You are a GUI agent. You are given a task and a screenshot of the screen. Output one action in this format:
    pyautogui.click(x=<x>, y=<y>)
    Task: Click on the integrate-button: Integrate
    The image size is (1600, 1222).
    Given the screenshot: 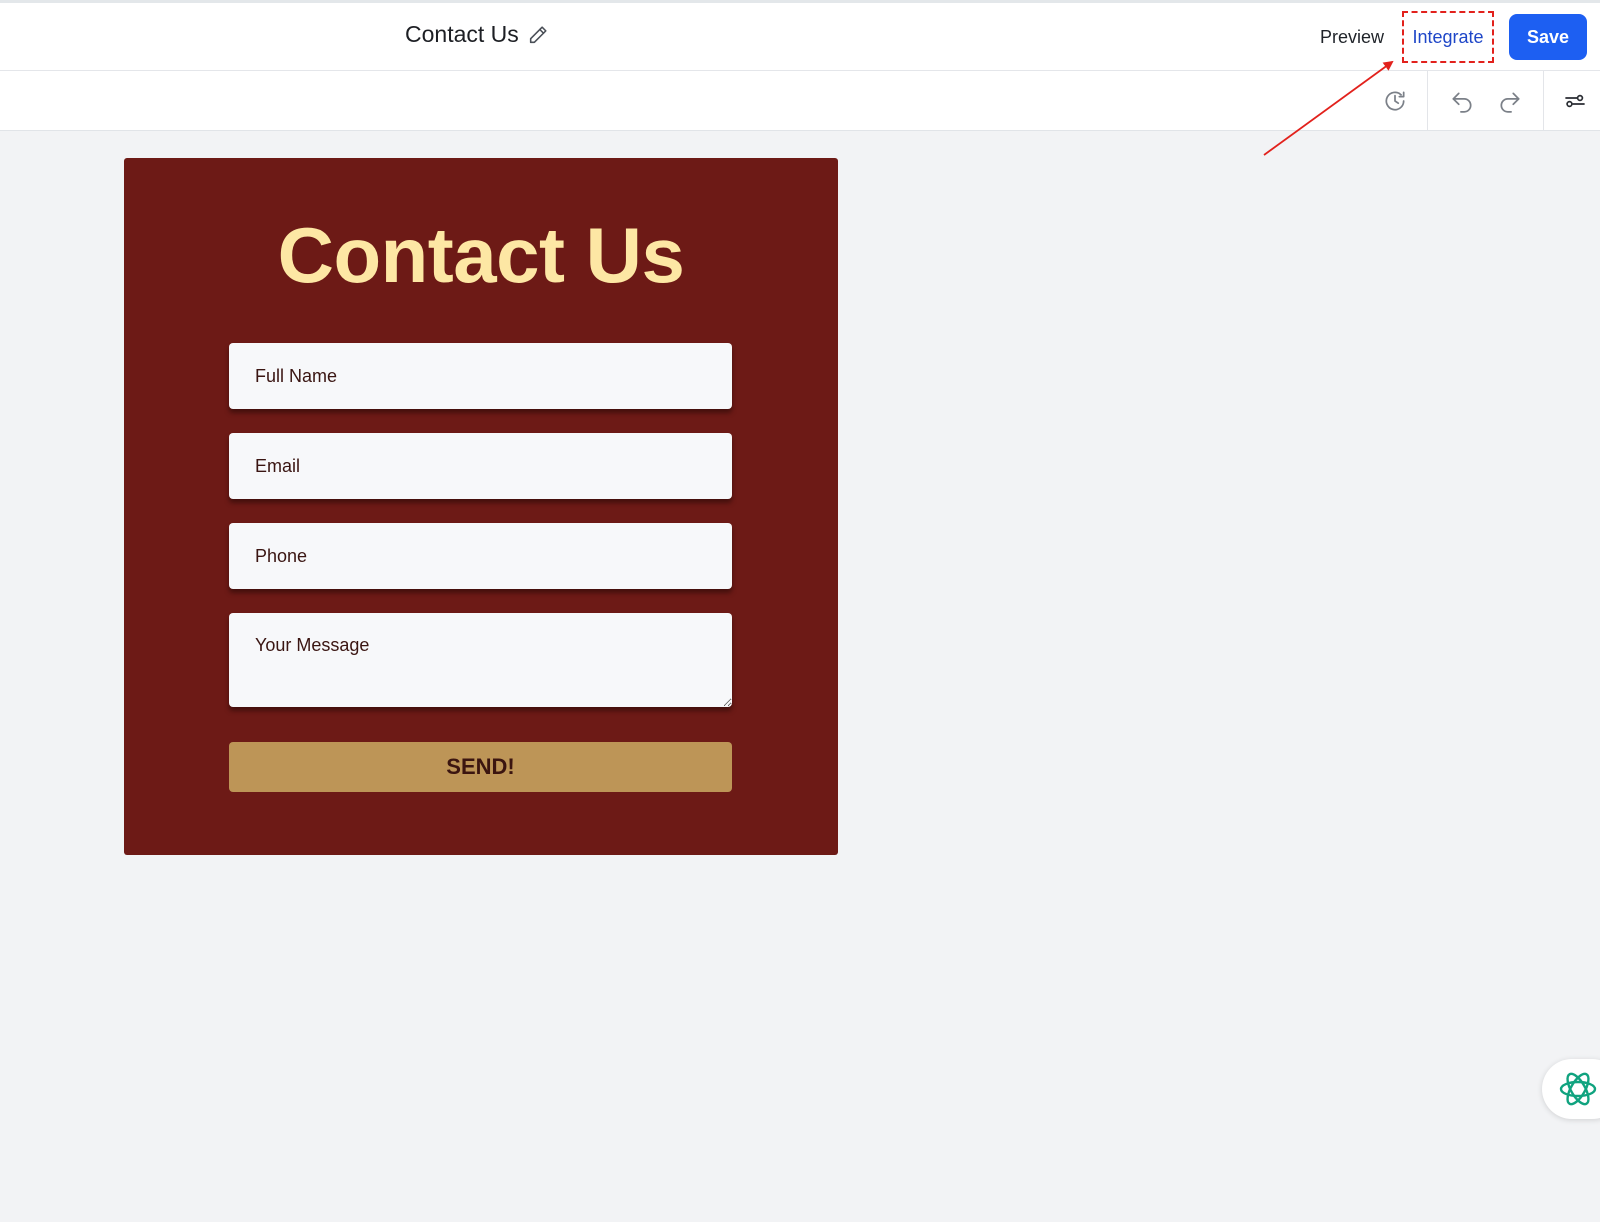 What is the action you would take?
    pyautogui.click(x=1448, y=37)
    